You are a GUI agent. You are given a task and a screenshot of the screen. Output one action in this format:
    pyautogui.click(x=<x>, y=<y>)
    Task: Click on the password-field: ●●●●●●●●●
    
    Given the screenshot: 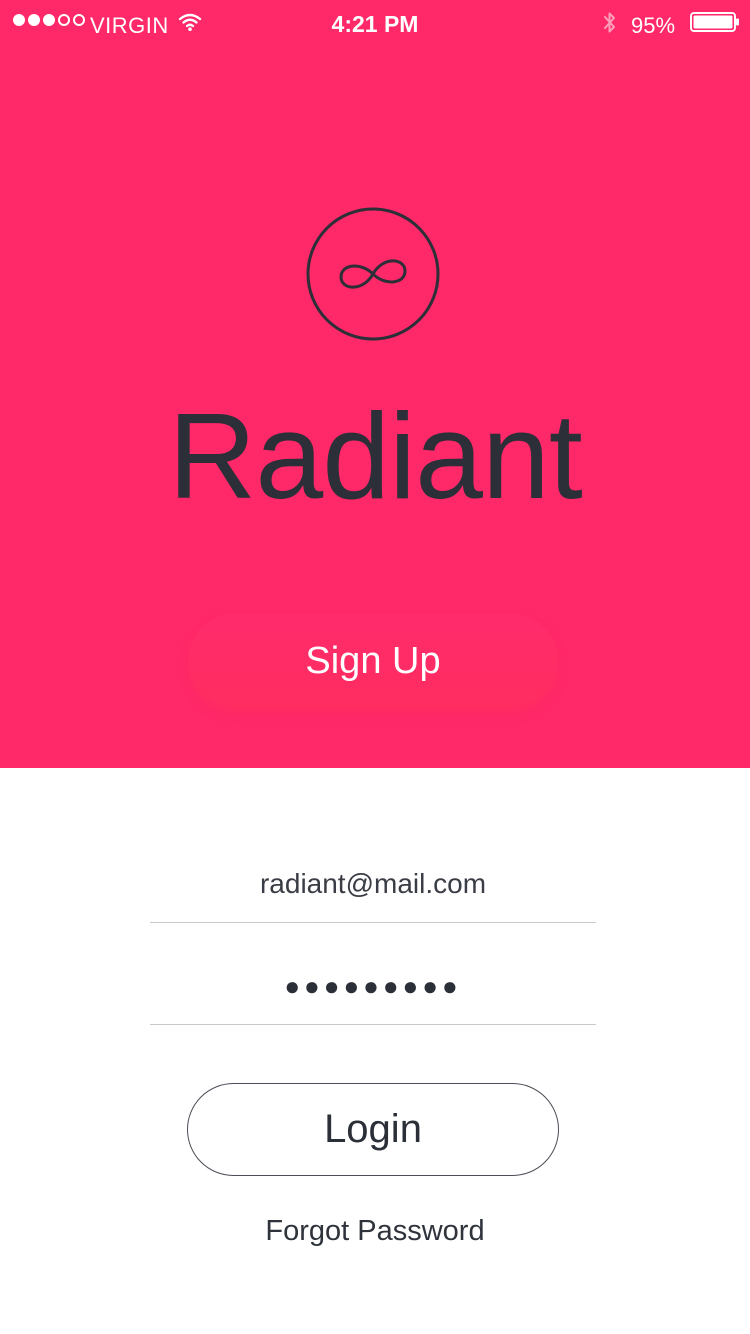 What is the action you would take?
    pyautogui.click(x=373, y=986)
    